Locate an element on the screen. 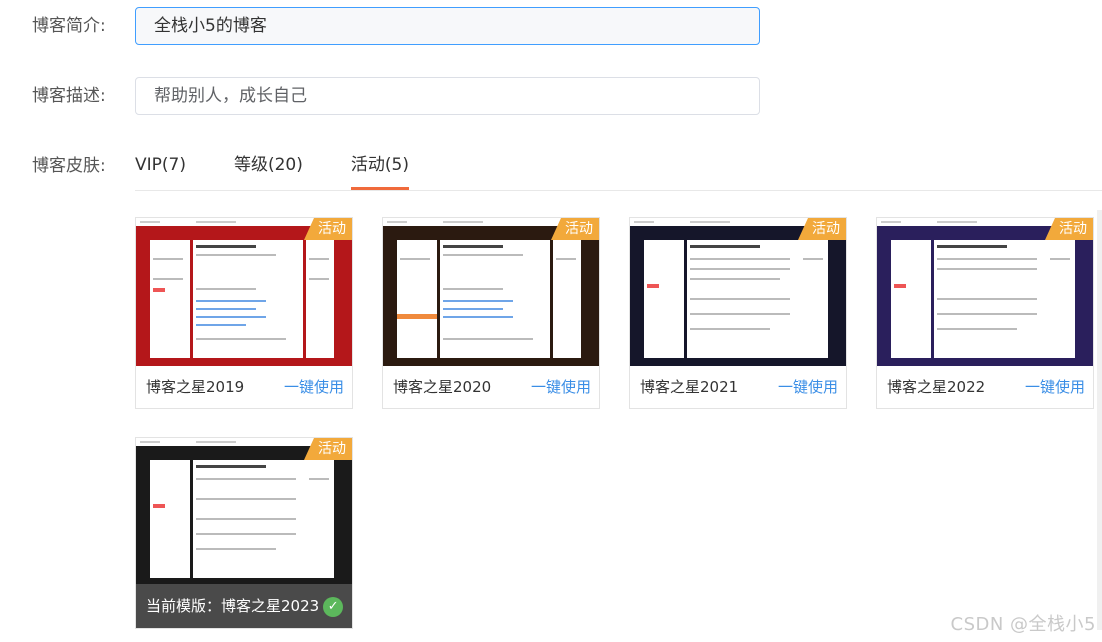  watermark: CSDN @全栈小5 is located at coordinates (1023, 624).